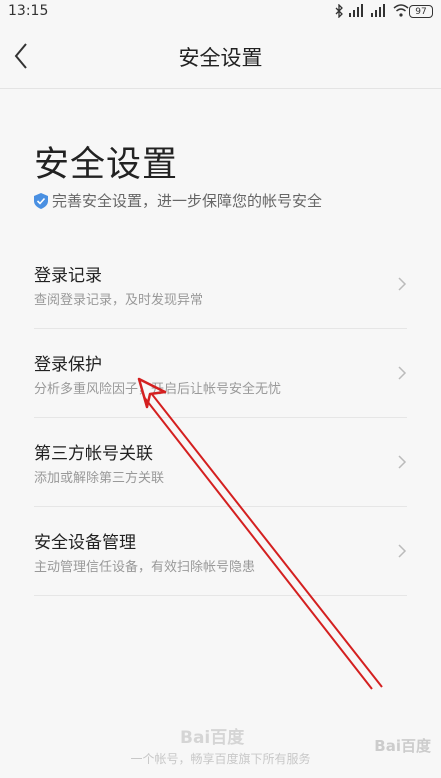 Image resolution: width=441 pixels, height=778 pixels. I want to click on baidu-logo: Bai百度, so click(212, 738).